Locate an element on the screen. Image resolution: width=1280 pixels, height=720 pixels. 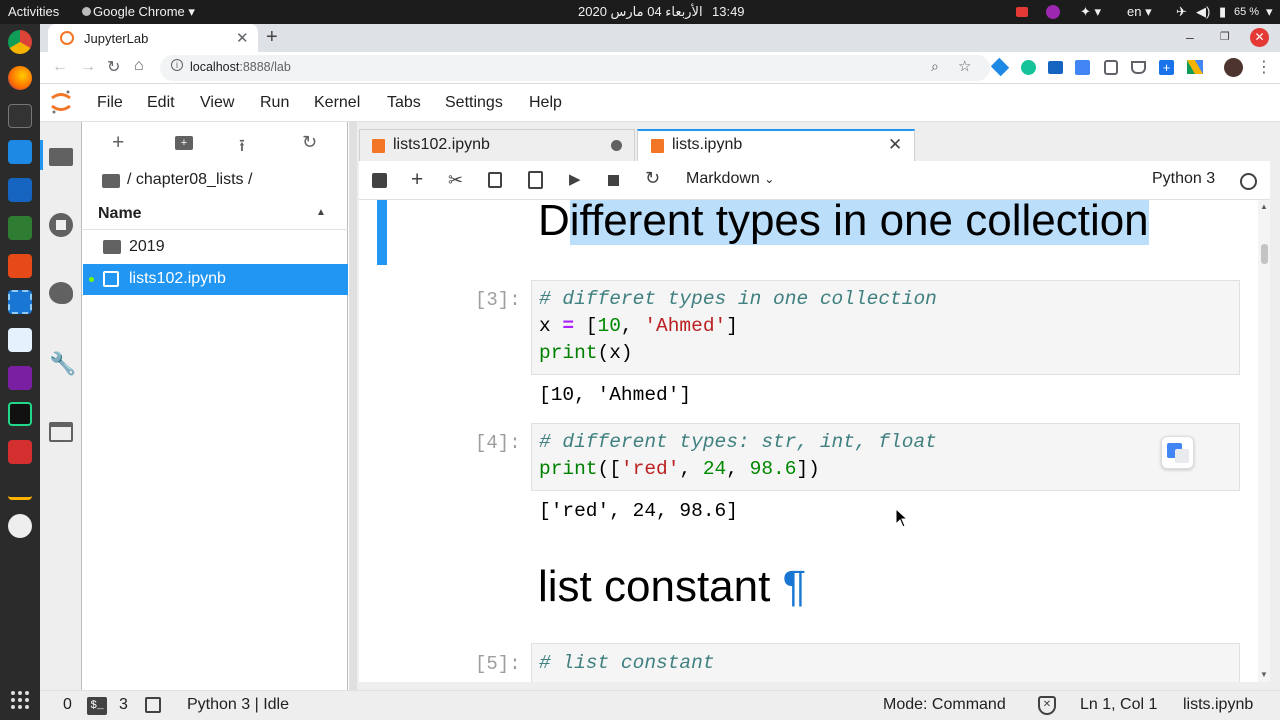
url-text: localhost:8888/lab is located at coordinates (240, 67).